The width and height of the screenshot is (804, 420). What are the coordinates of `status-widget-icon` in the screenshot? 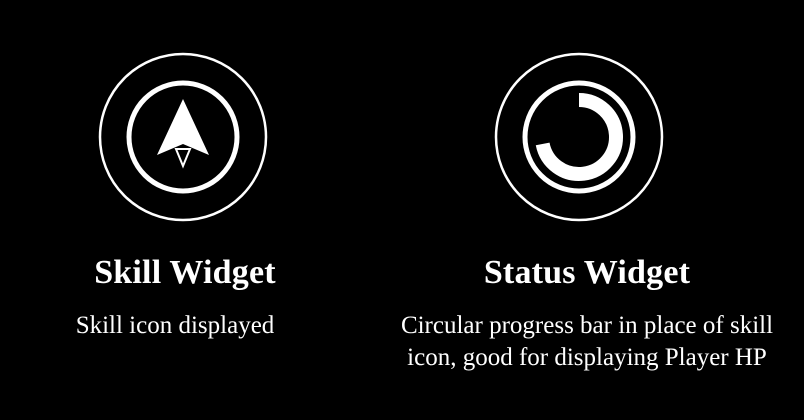 It's located at (579, 137).